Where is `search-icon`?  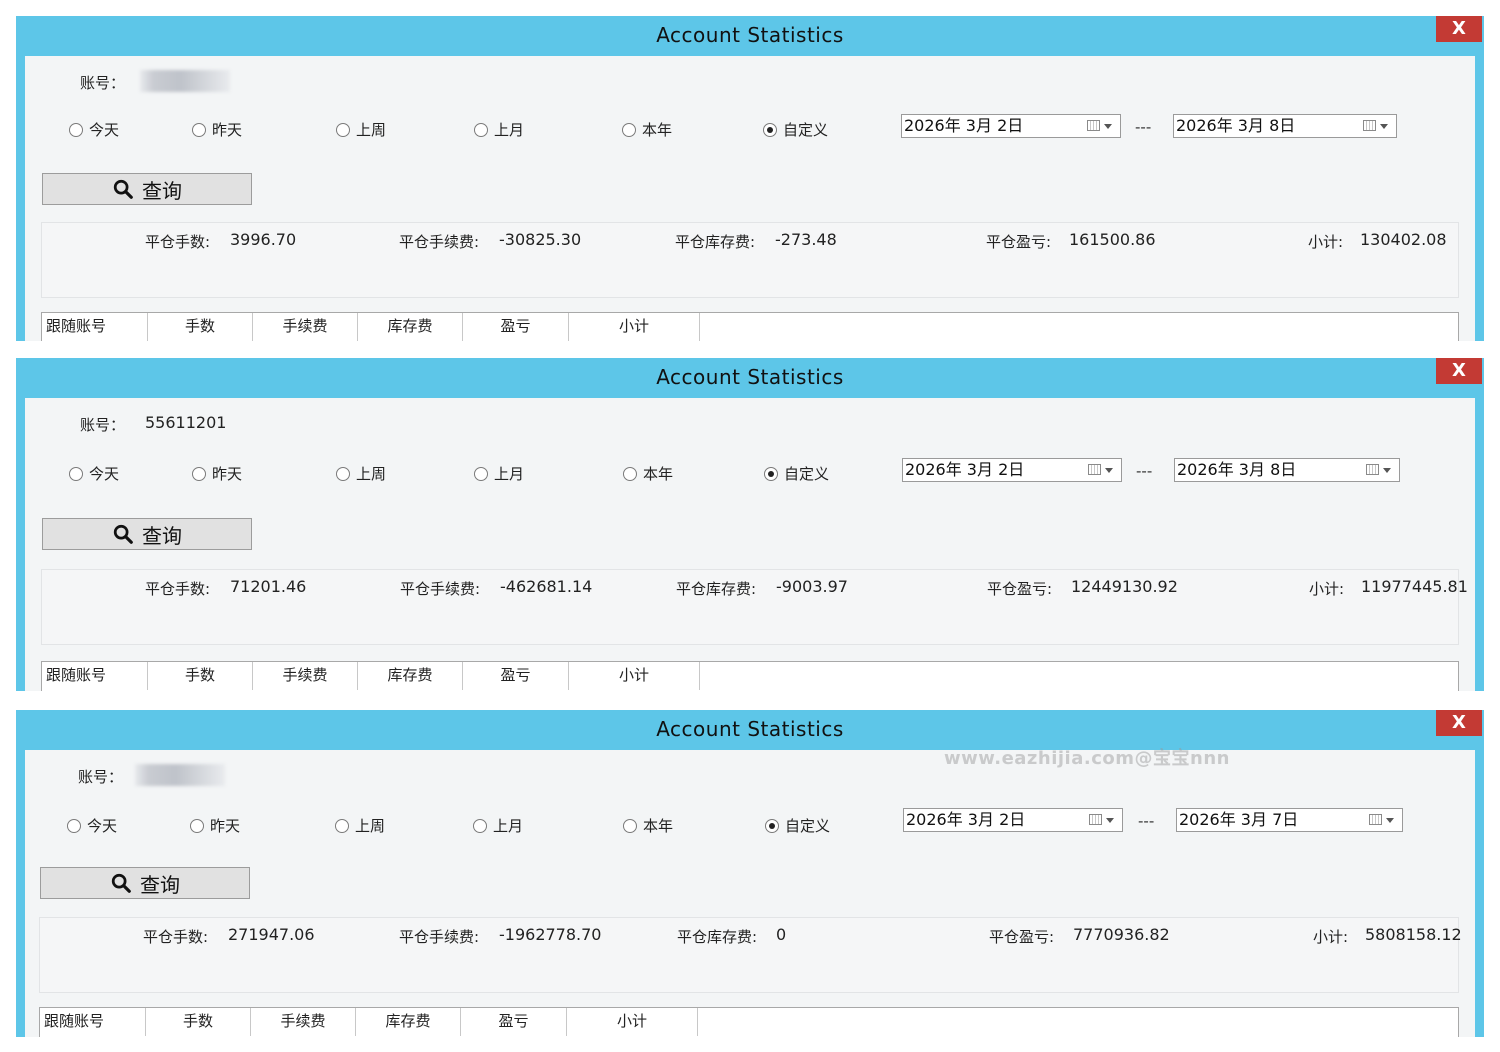 search-icon is located at coordinates (123, 189).